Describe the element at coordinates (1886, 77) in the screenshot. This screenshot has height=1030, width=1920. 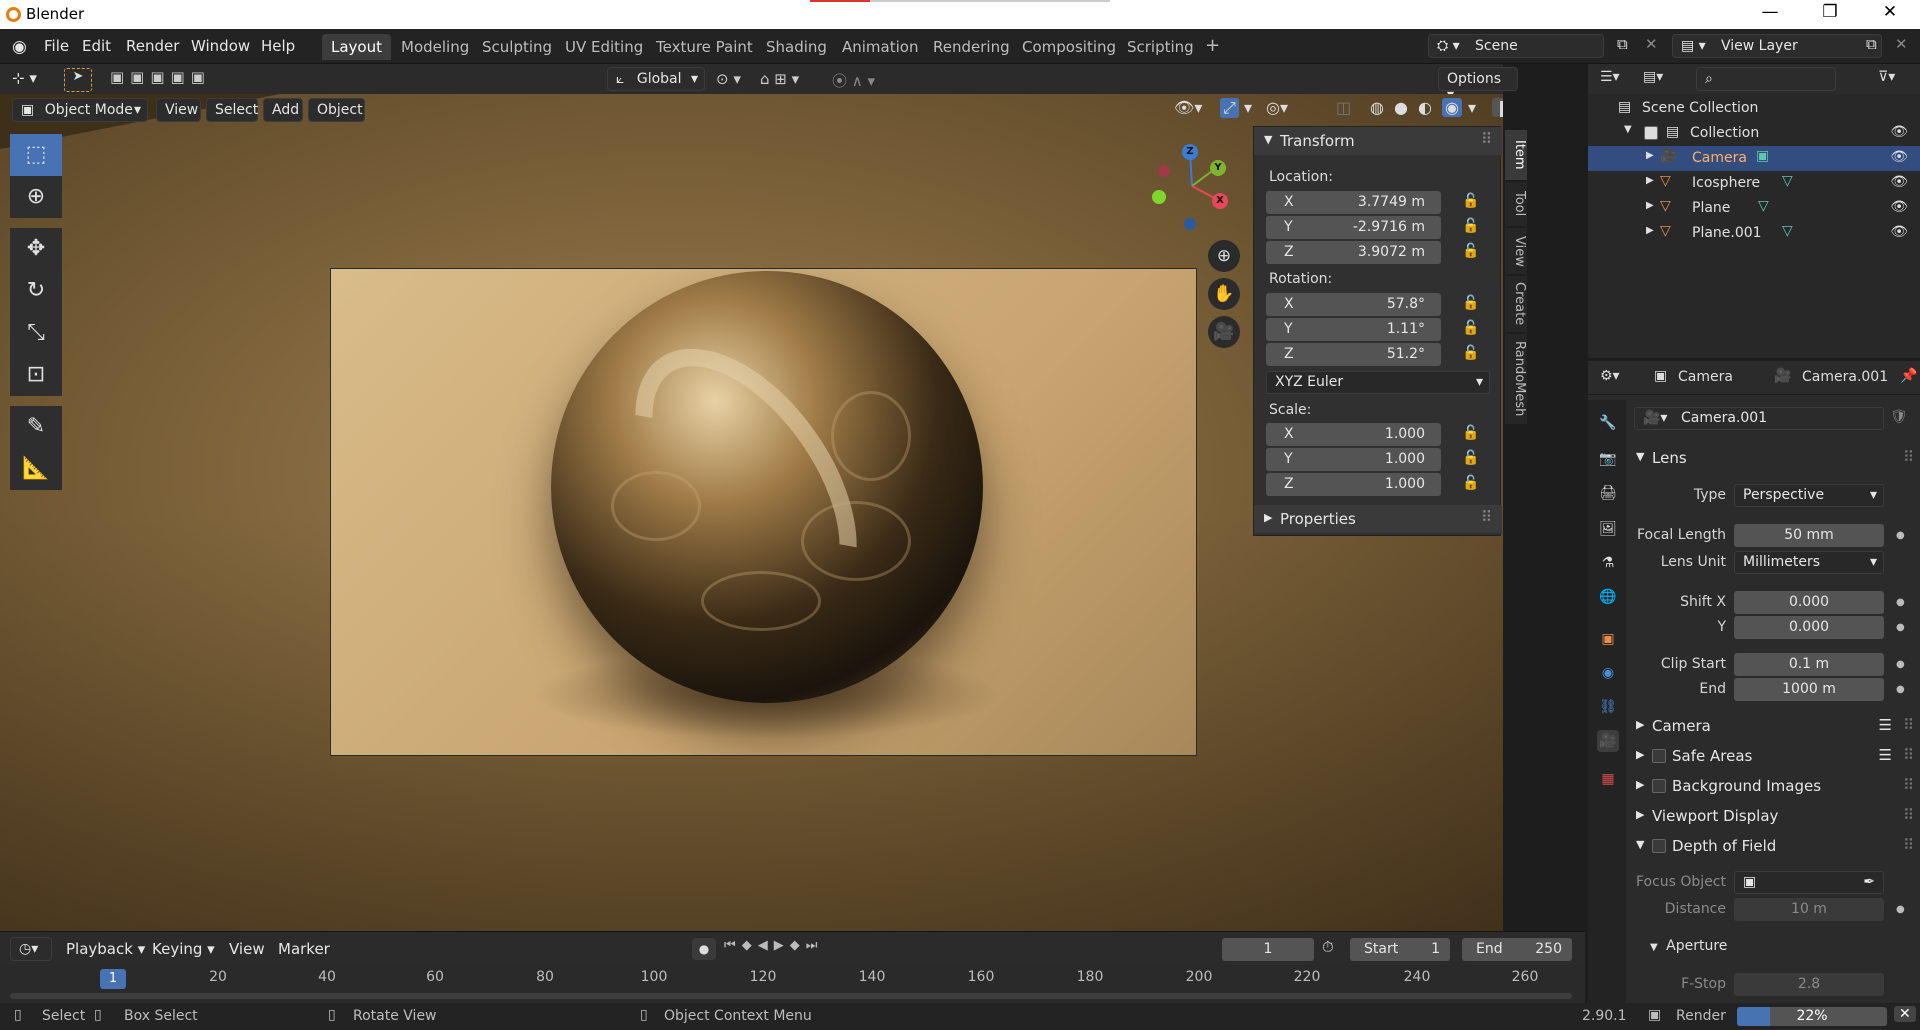
I see `filter-icon: ⊽▾` at that location.